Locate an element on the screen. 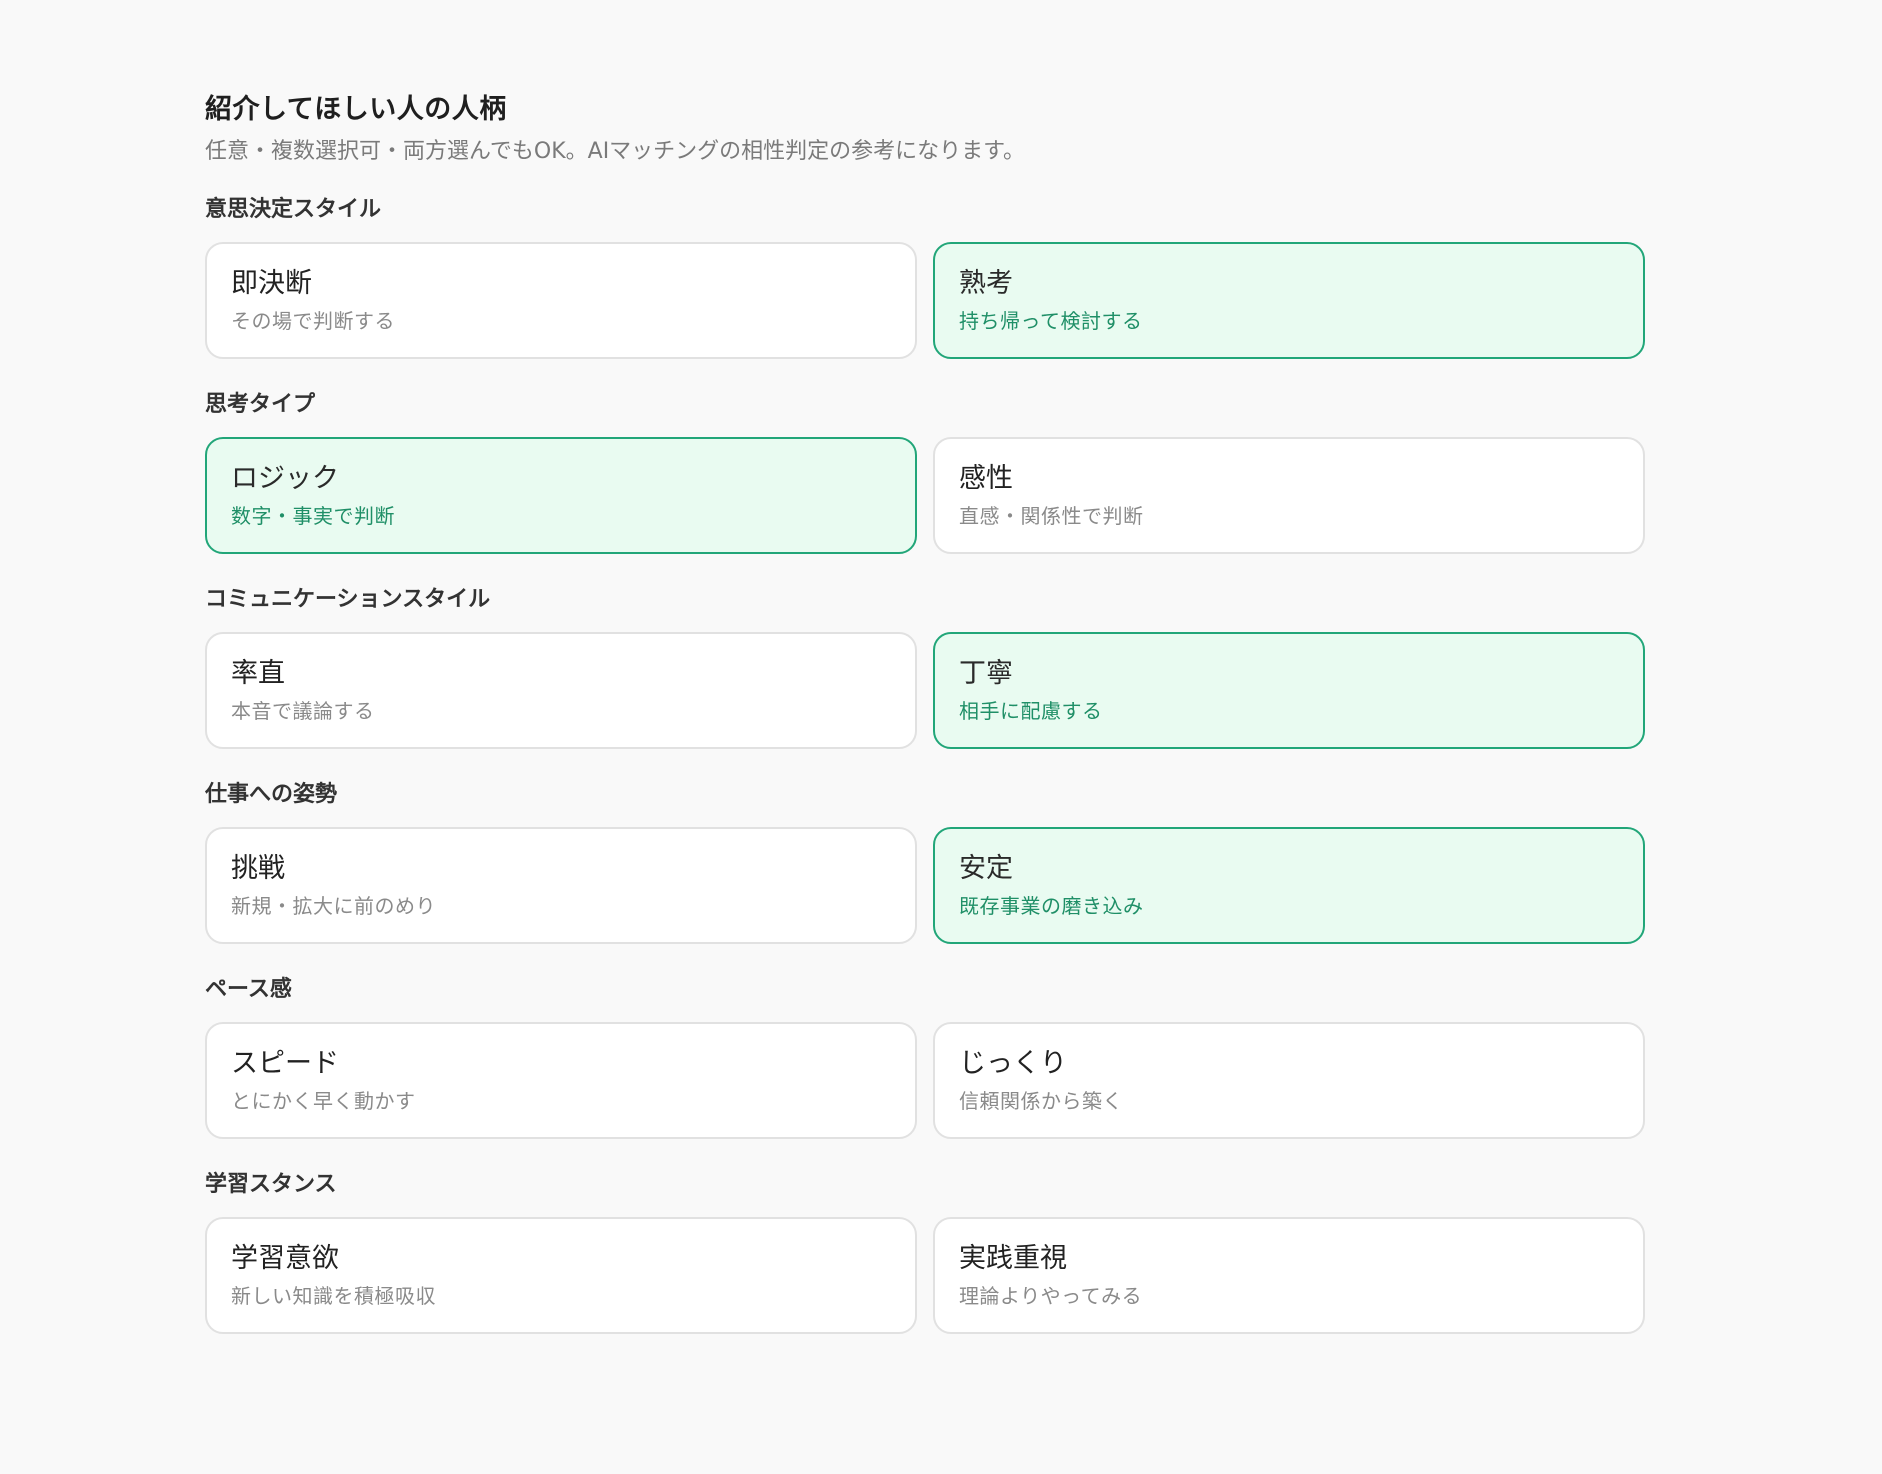 This screenshot has width=1882, height=1474. option-title: 率直 is located at coordinates (258, 673).